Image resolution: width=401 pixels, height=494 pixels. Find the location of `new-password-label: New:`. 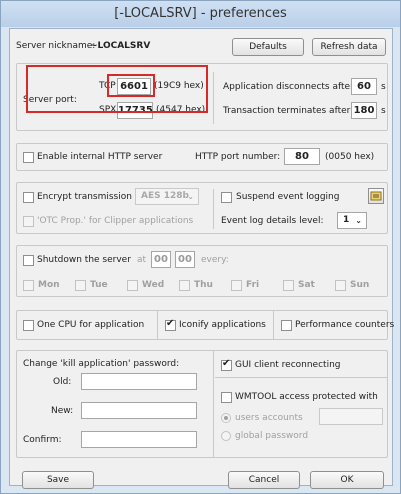

new-password-label: New: is located at coordinates (62, 411).